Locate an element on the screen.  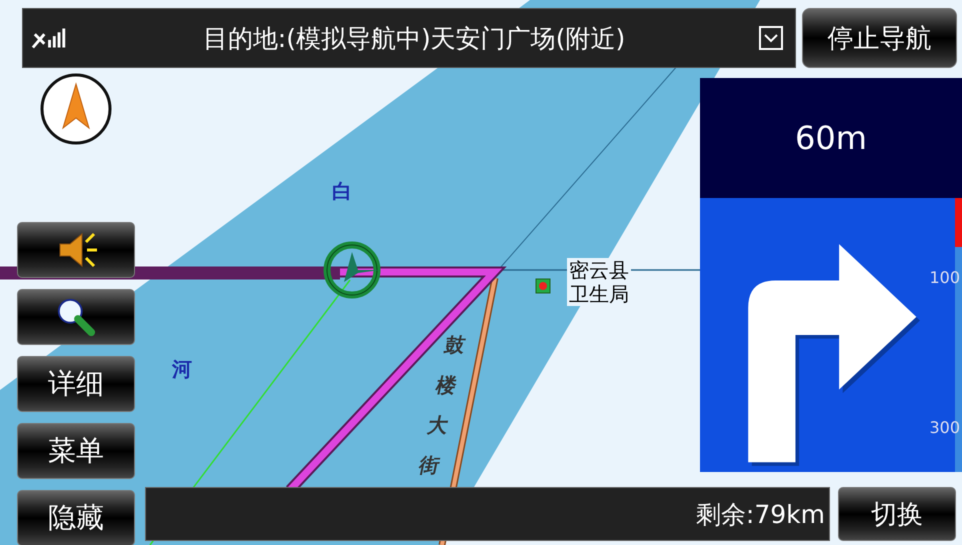
distance-text: 60m is located at coordinates (831, 138).